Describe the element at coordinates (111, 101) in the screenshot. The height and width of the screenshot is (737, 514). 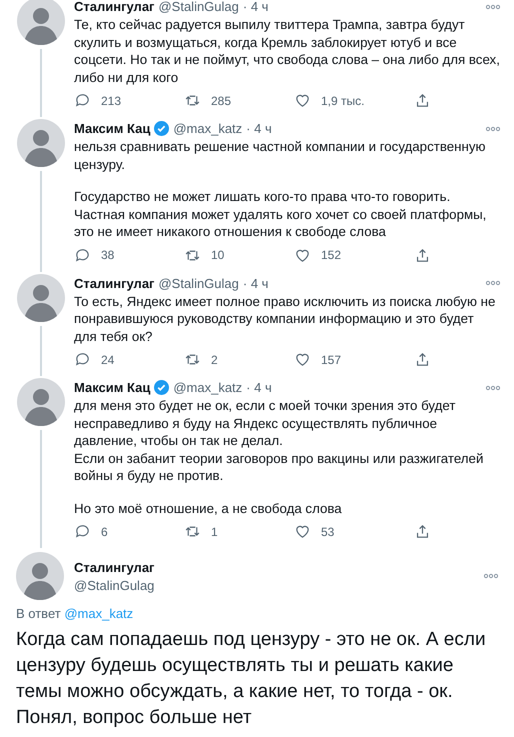
I see `reply-count: 213` at that location.